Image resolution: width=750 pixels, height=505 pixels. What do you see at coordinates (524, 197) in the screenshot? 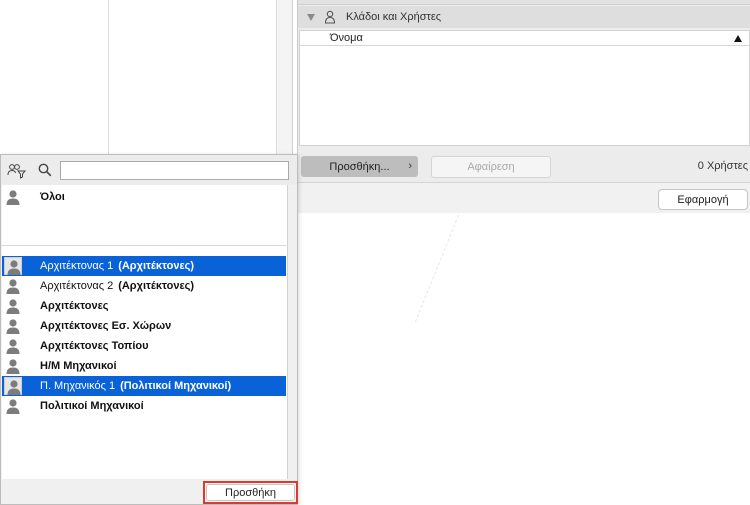
I see `apply-bar: Εφαρμογή` at bounding box center [524, 197].